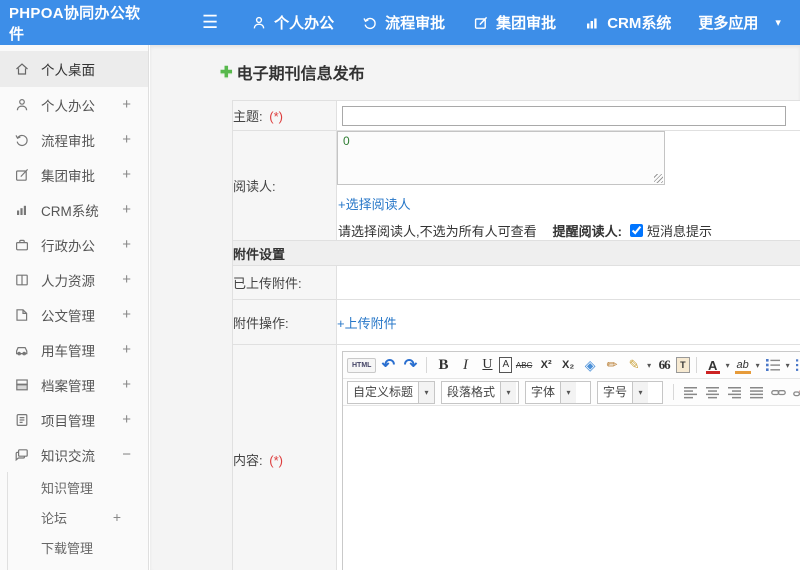 Image resolution: width=800 pixels, height=570 pixels. Describe the element at coordinates (612, 365) in the screenshot. I see `format-brush-icon: ✏` at that location.